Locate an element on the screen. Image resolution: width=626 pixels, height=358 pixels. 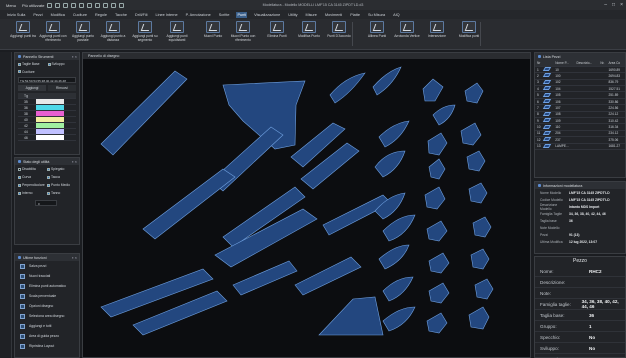
function-seleziona-area-disegno: Seleziona area disegno is located at coordinates (47, 316).